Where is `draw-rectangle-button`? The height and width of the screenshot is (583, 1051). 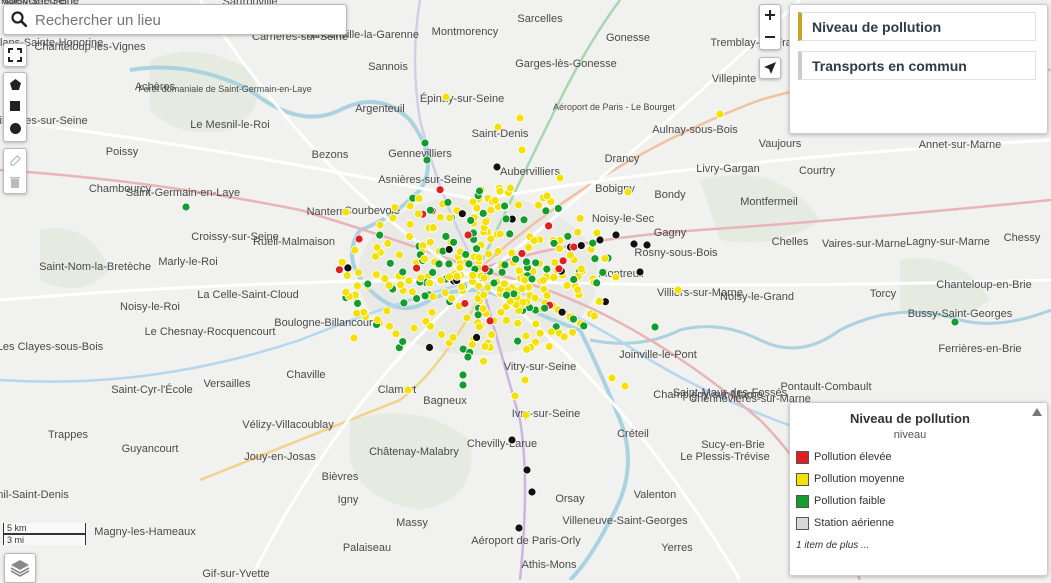
draw-rectangle-button is located at coordinates (15, 106).